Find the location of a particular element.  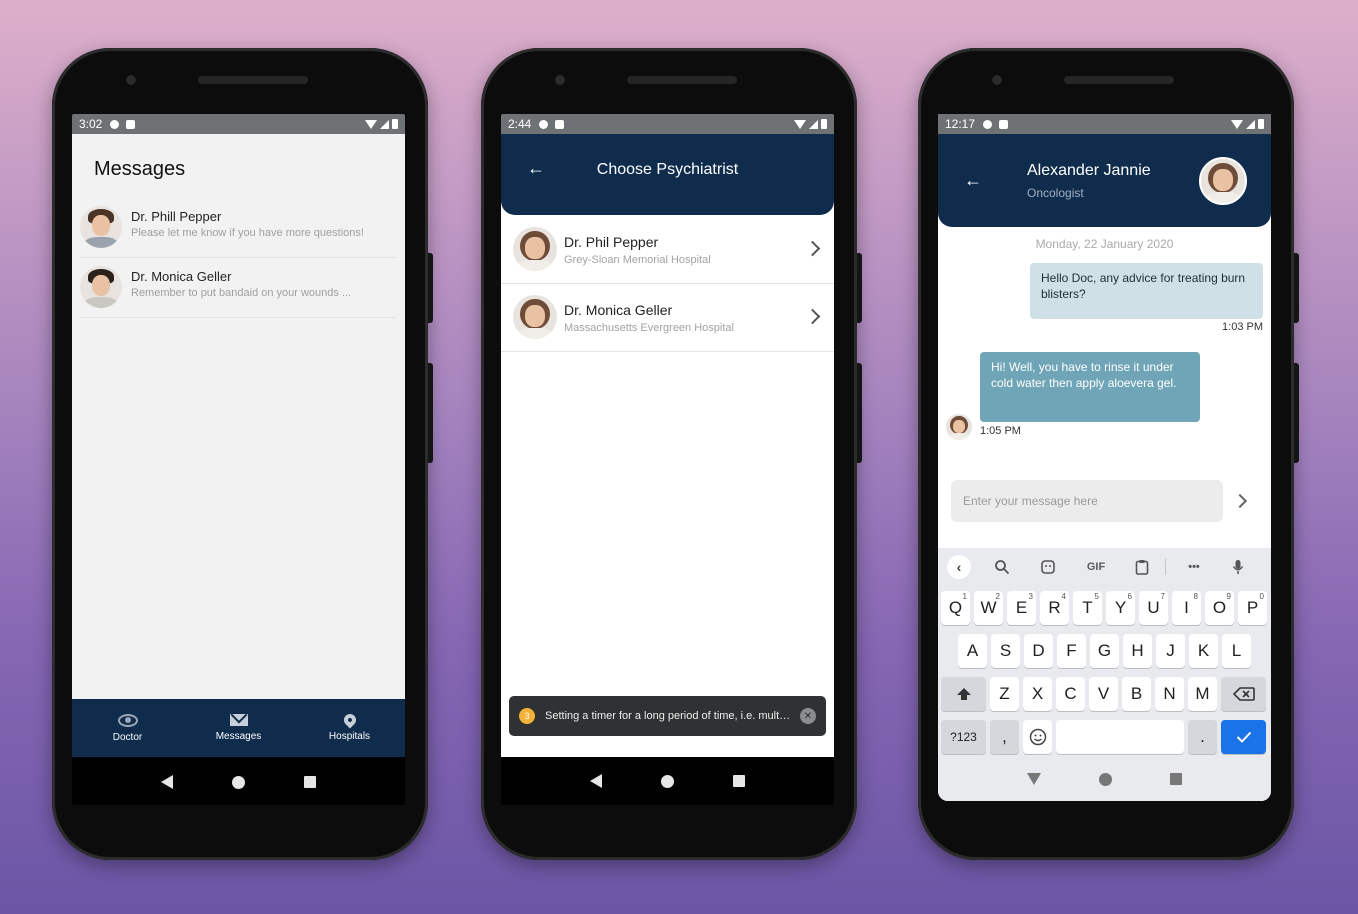

key-y: 6Y is located at coordinates (1120, 608).